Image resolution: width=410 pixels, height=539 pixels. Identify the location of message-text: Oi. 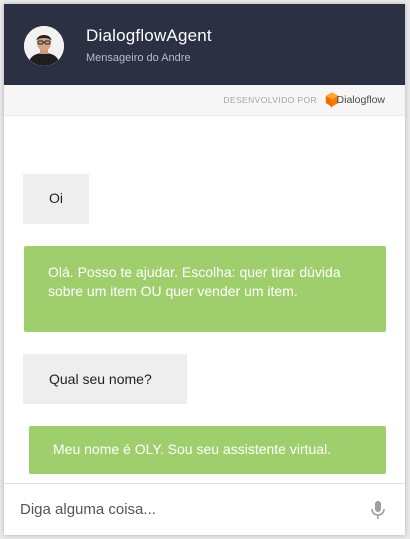
(56, 198).